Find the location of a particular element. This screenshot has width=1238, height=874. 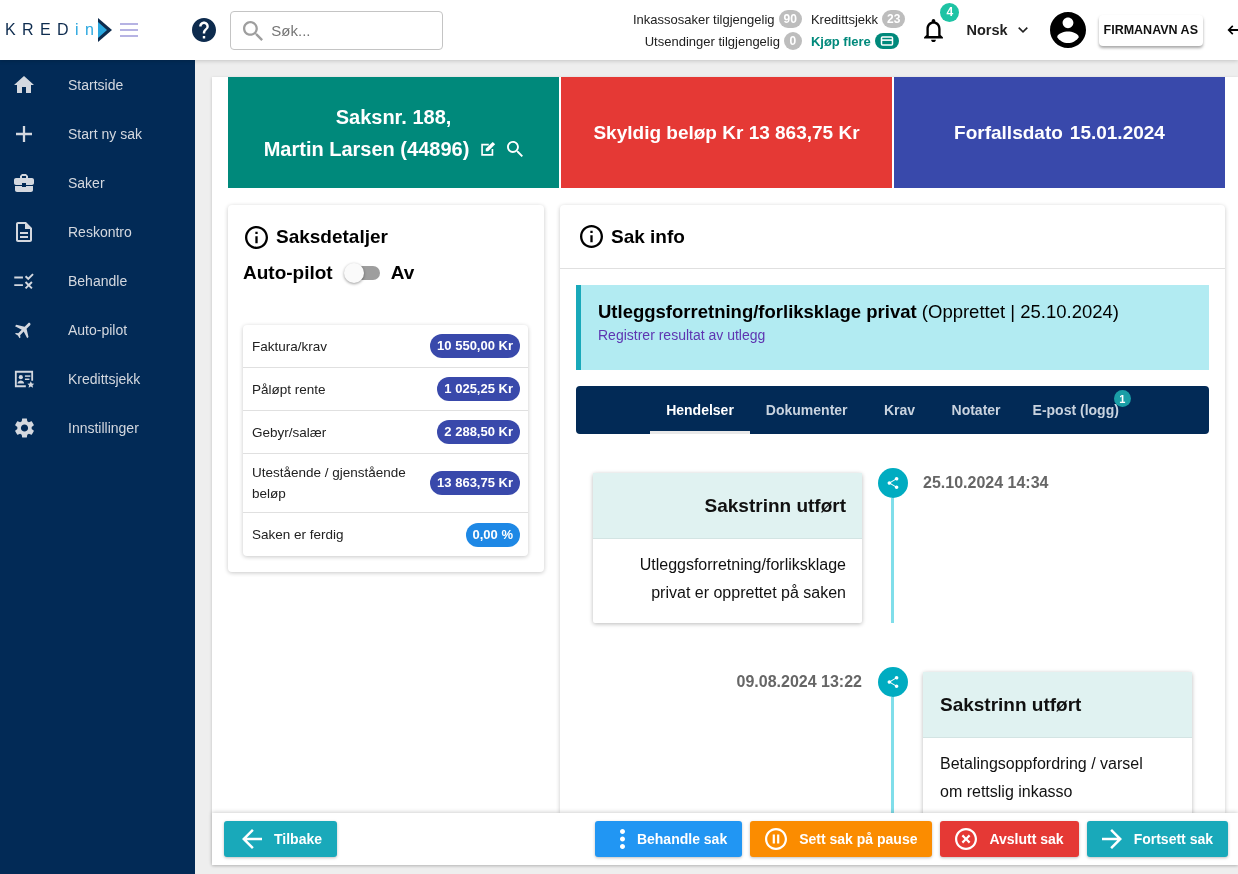

row-label: Gebyr/salær is located at coordinates (289, 432).